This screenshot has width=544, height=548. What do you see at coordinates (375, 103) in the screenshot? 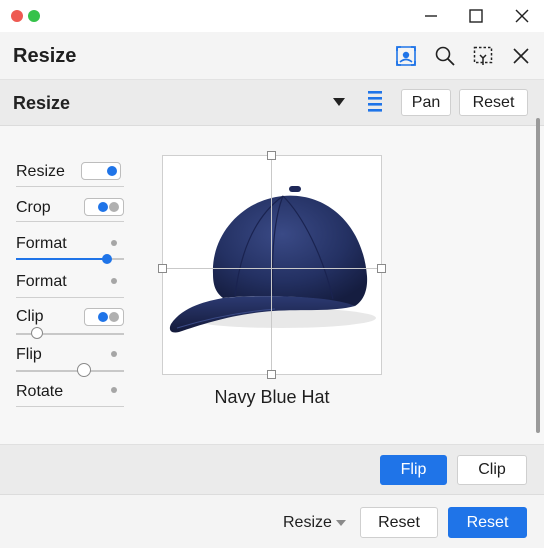
I see `list-icon` at bounding box center [375, 103].